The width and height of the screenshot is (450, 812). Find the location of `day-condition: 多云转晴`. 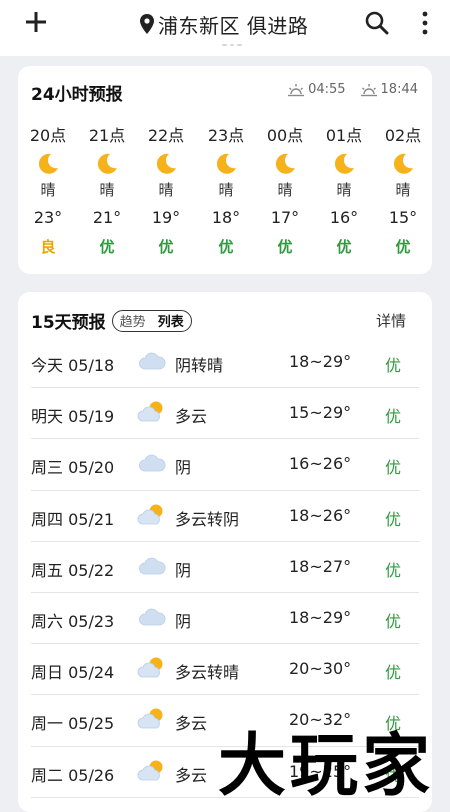

day-condition: 多云转晴 is located at coordinates (207, 673).